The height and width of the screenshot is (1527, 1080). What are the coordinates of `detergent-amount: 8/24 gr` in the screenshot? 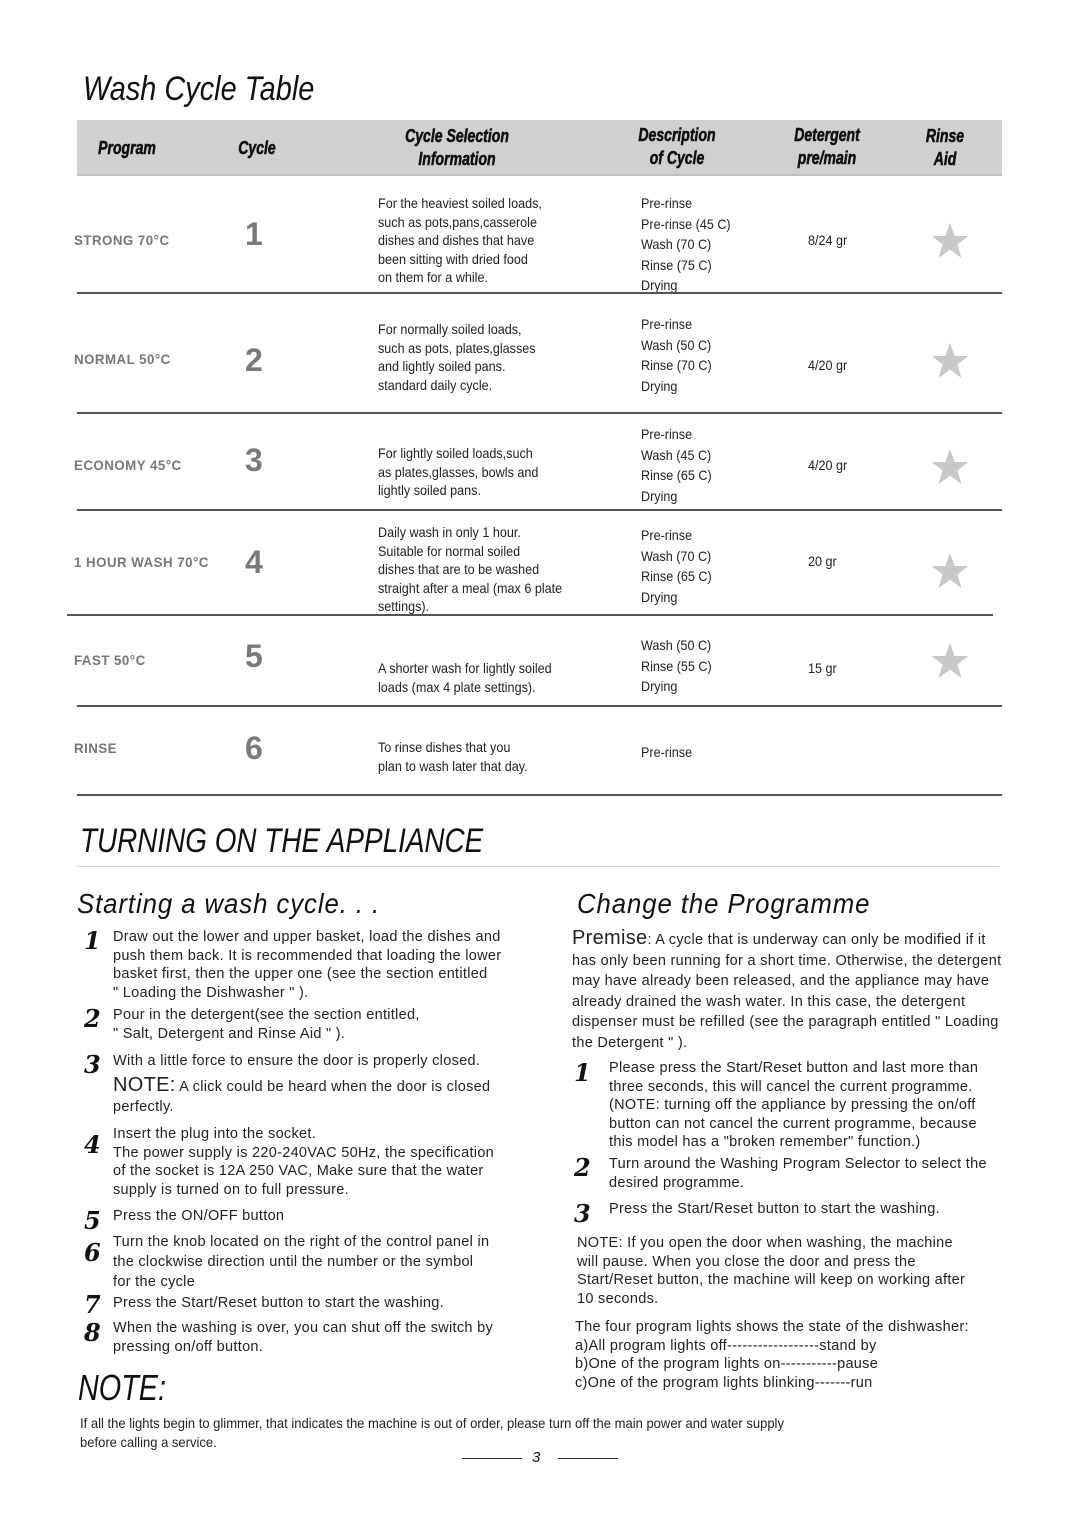 It's located at (828, 240).